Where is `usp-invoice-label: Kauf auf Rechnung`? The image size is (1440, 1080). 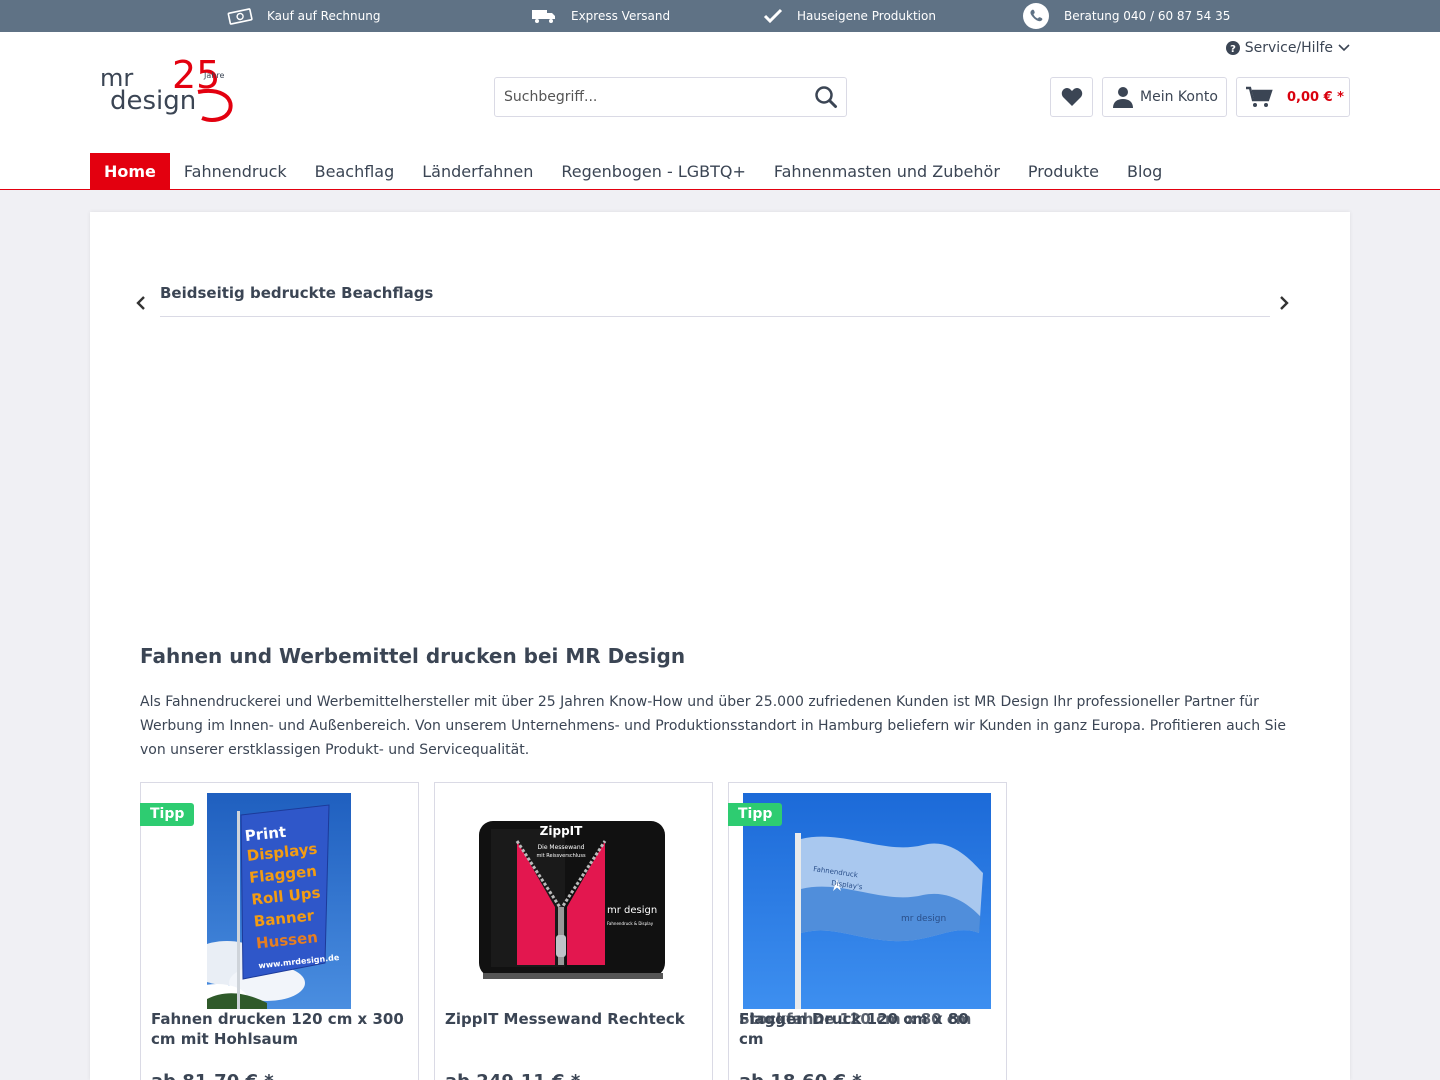
usp-invoice-label: Kauf auf Rechnung is located at coordinates (324, 16).